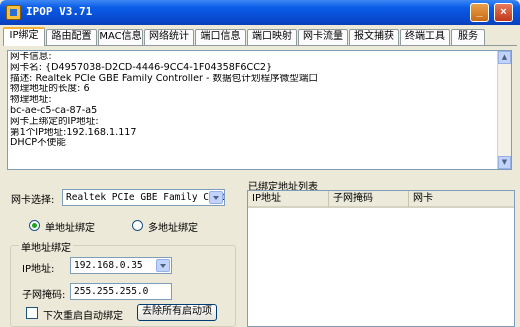 The height and width of the screenshot is (327, 520). I want to click on multi-mode-label: 多地址绑定, so click(173, 228).